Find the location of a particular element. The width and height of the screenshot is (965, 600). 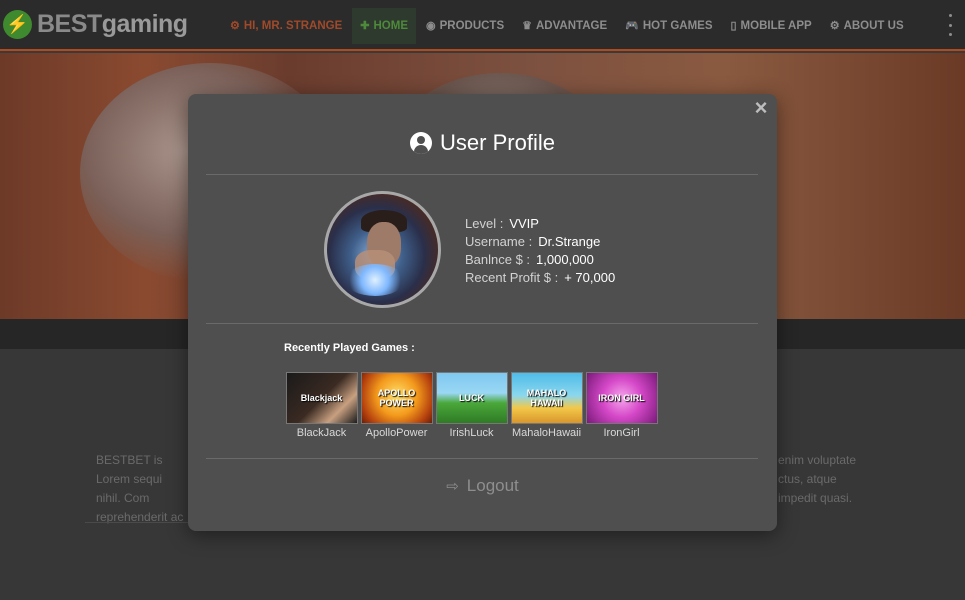

logout-label: Logout is located at coordinates (492, 485).